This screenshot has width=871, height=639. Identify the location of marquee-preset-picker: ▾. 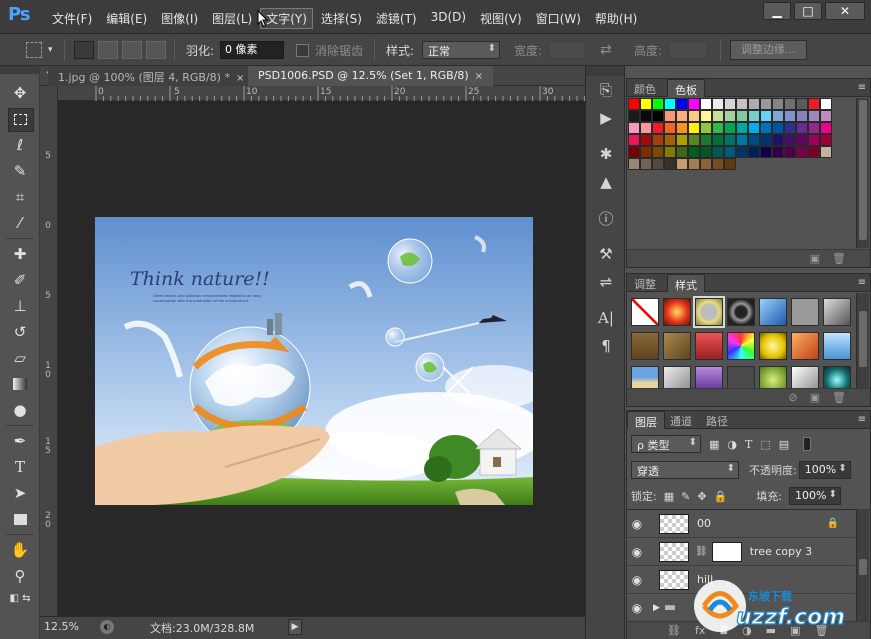
(39, 50).